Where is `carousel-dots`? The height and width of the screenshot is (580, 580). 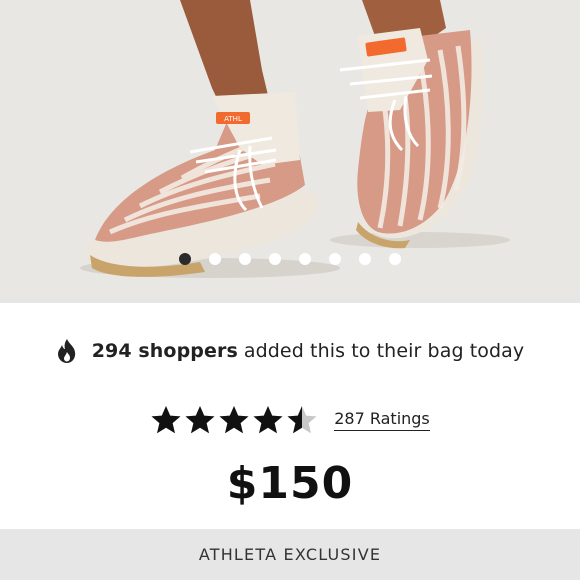 carousel-dots is located at coordinates (290, 262).